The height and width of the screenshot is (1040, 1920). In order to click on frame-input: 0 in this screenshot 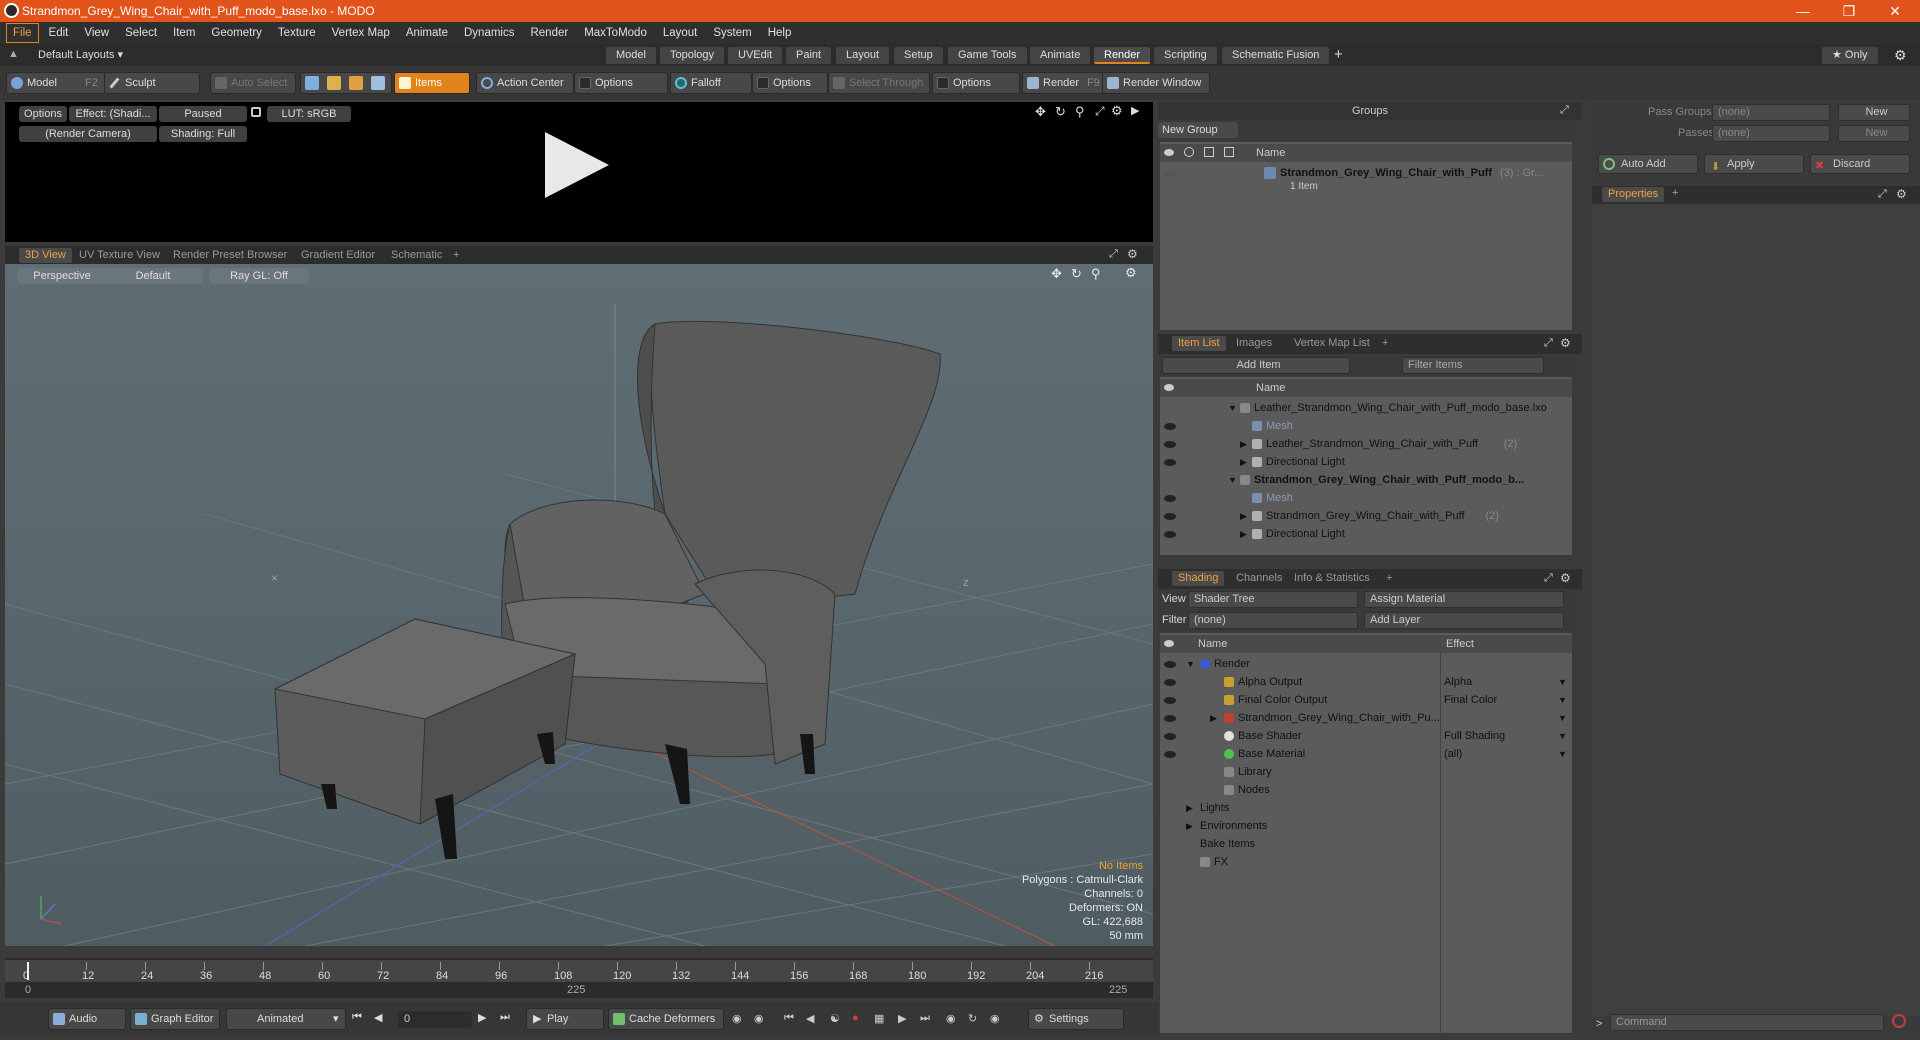, I will do `click(435, 1019)`.